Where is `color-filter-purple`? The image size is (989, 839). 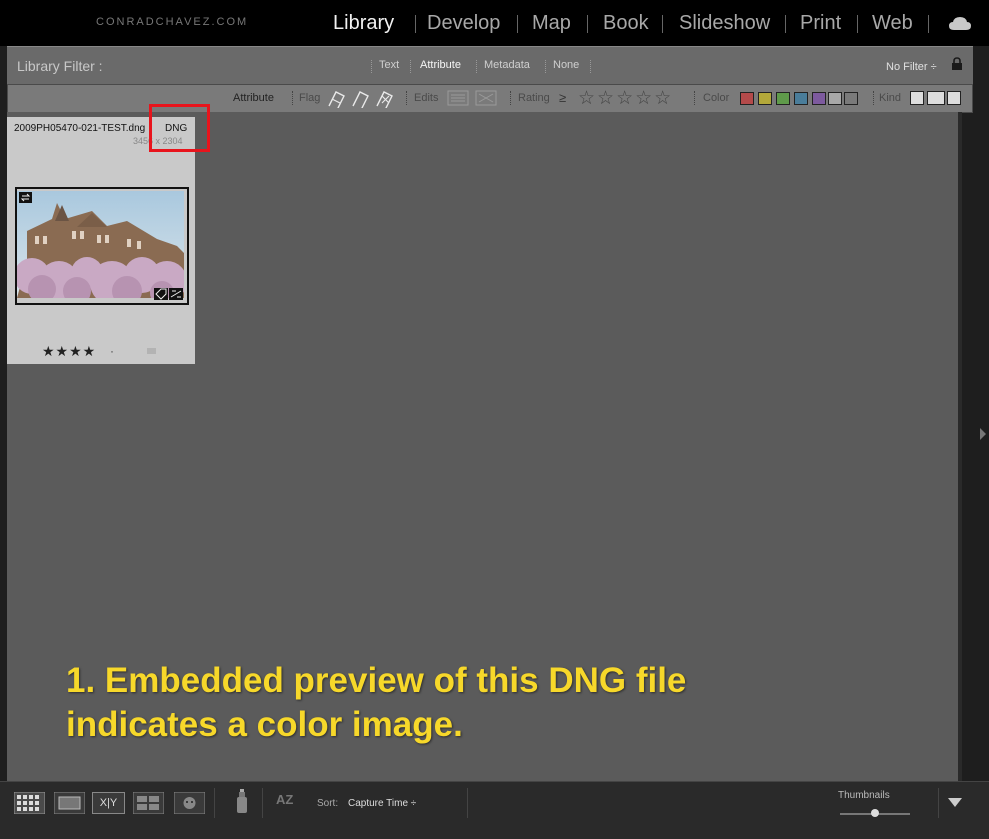 color-filter-purple is located at coordinates (819, 98).